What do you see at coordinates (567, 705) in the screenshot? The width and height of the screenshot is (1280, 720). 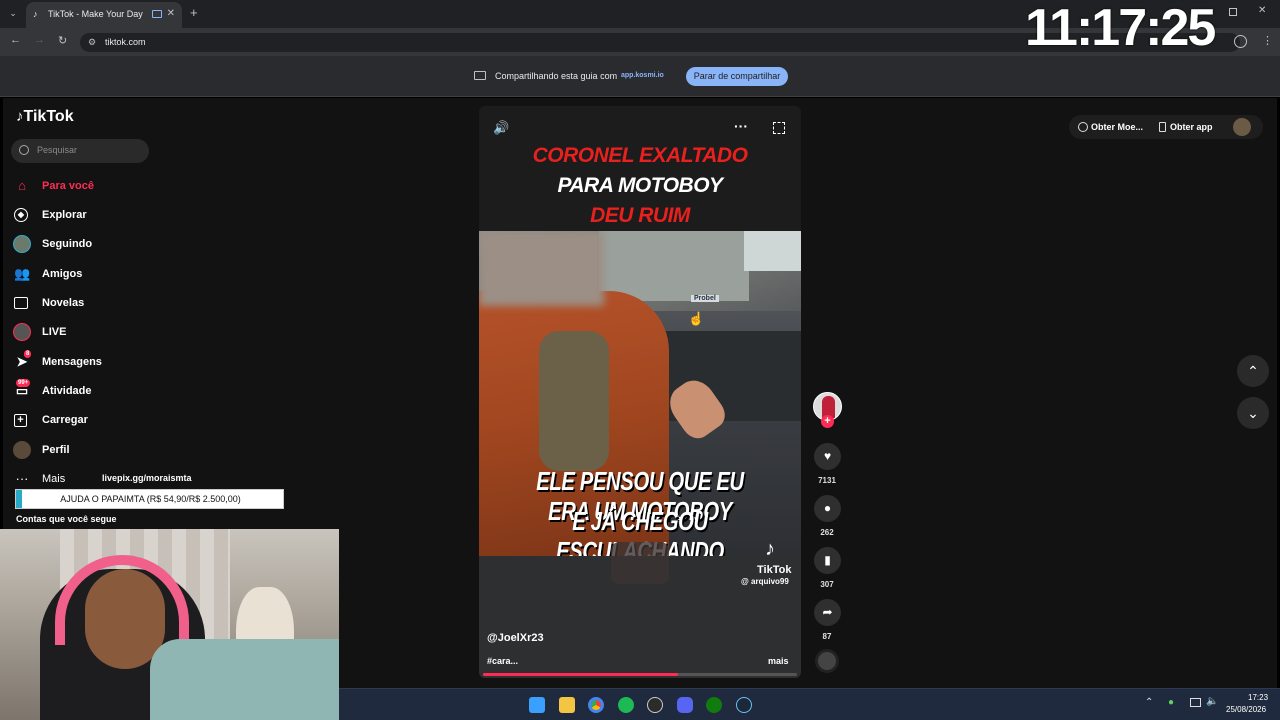 I see `file-explorer-icon` at bounding box center [567, 705].